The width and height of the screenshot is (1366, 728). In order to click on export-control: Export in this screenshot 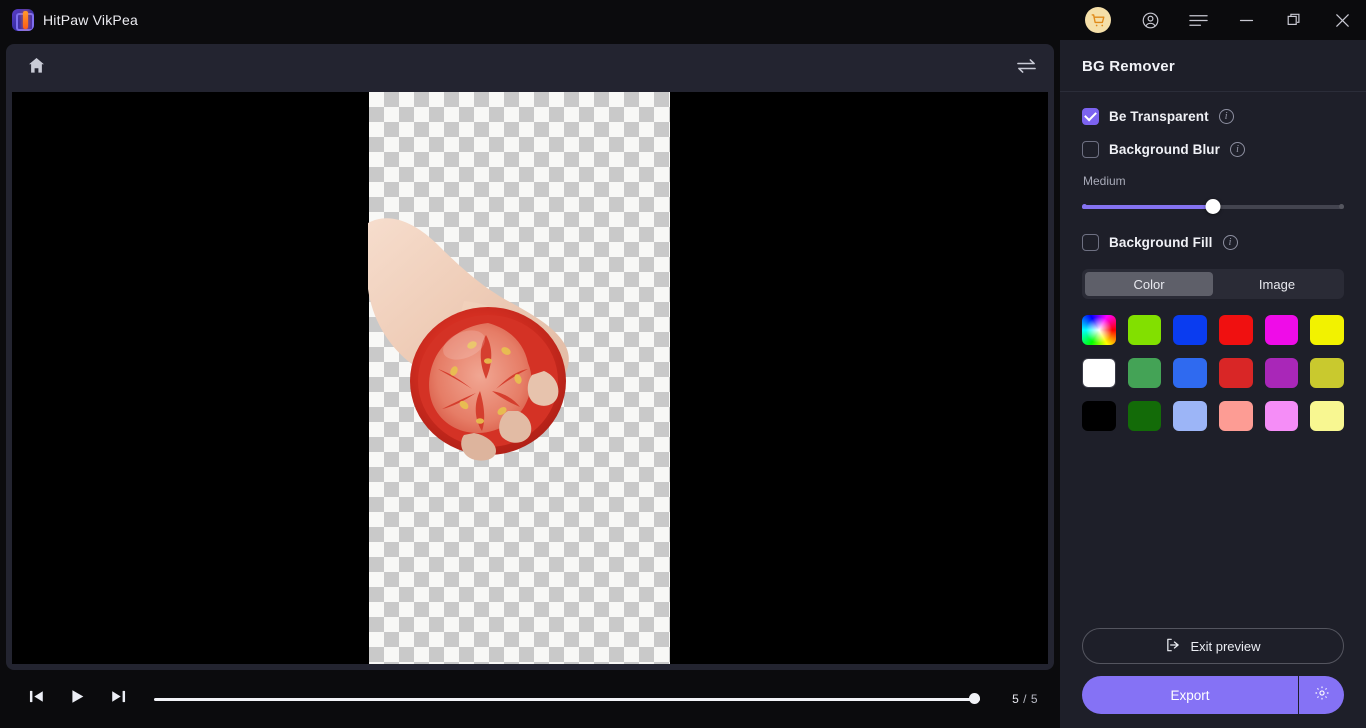, I will do `click(1213, 695)`.